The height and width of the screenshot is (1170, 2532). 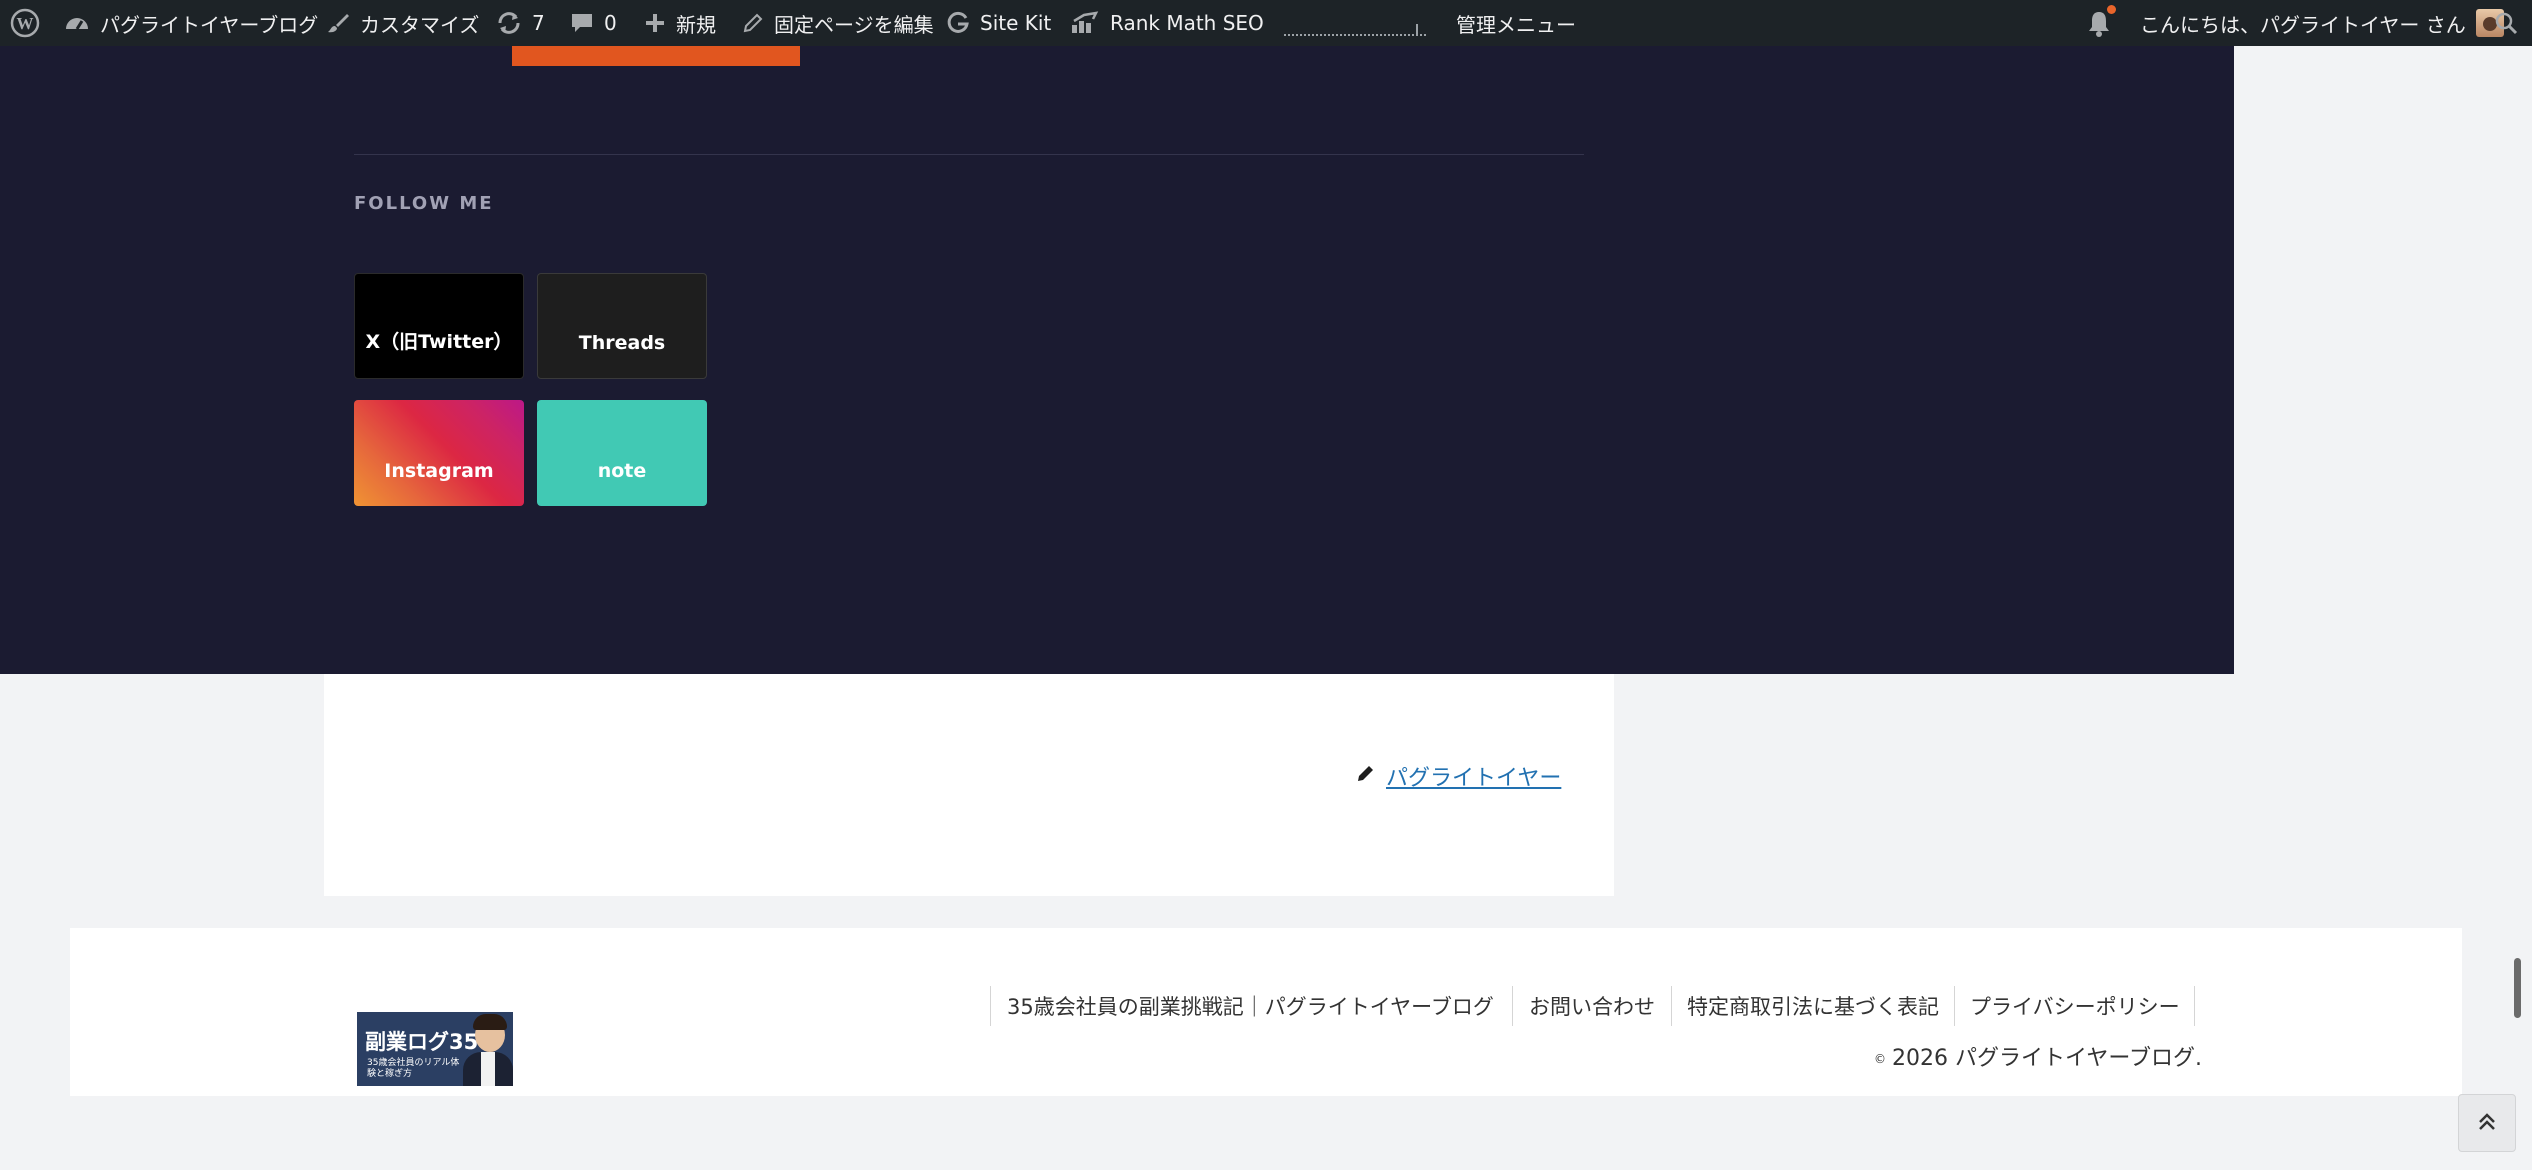 I want to click on google-g-icon, so click(x=958, y=23).